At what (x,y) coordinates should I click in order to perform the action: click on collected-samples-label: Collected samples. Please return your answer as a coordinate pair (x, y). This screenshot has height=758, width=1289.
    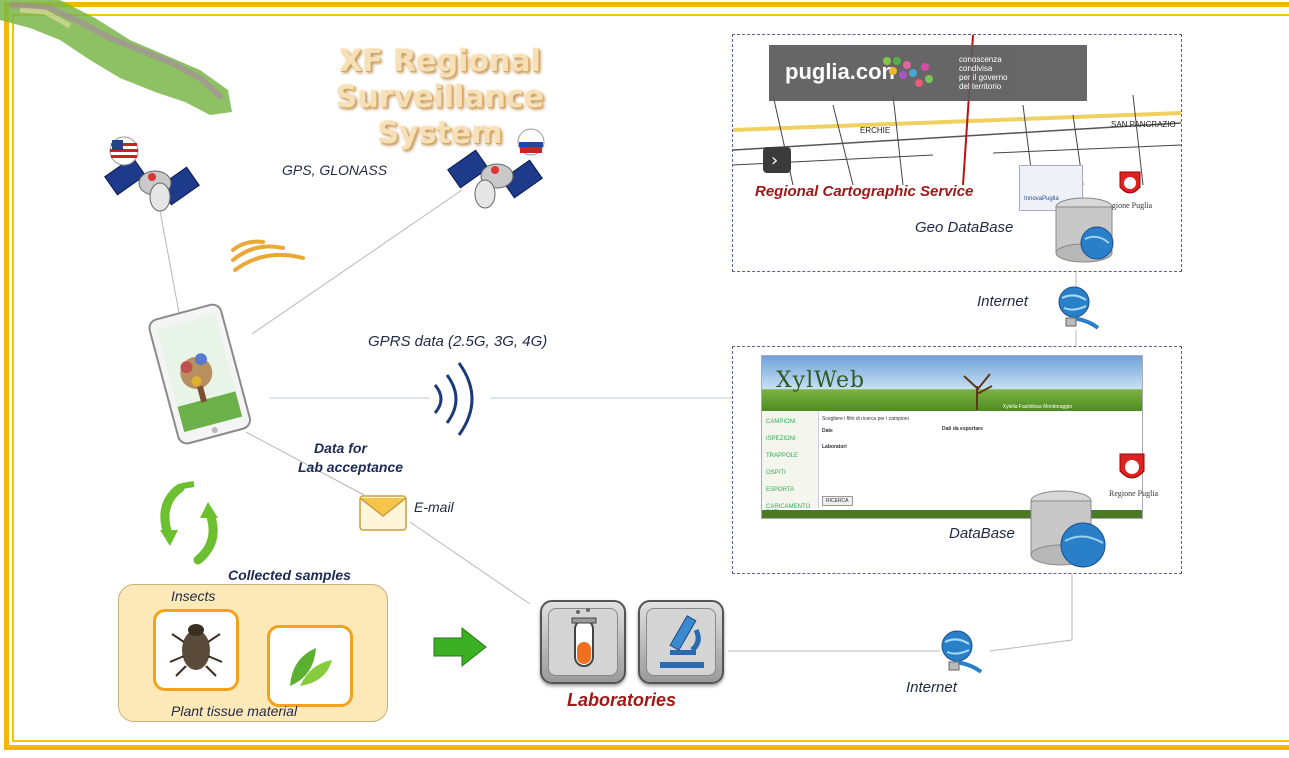
    Looking at the image, I should click on (289, 575).